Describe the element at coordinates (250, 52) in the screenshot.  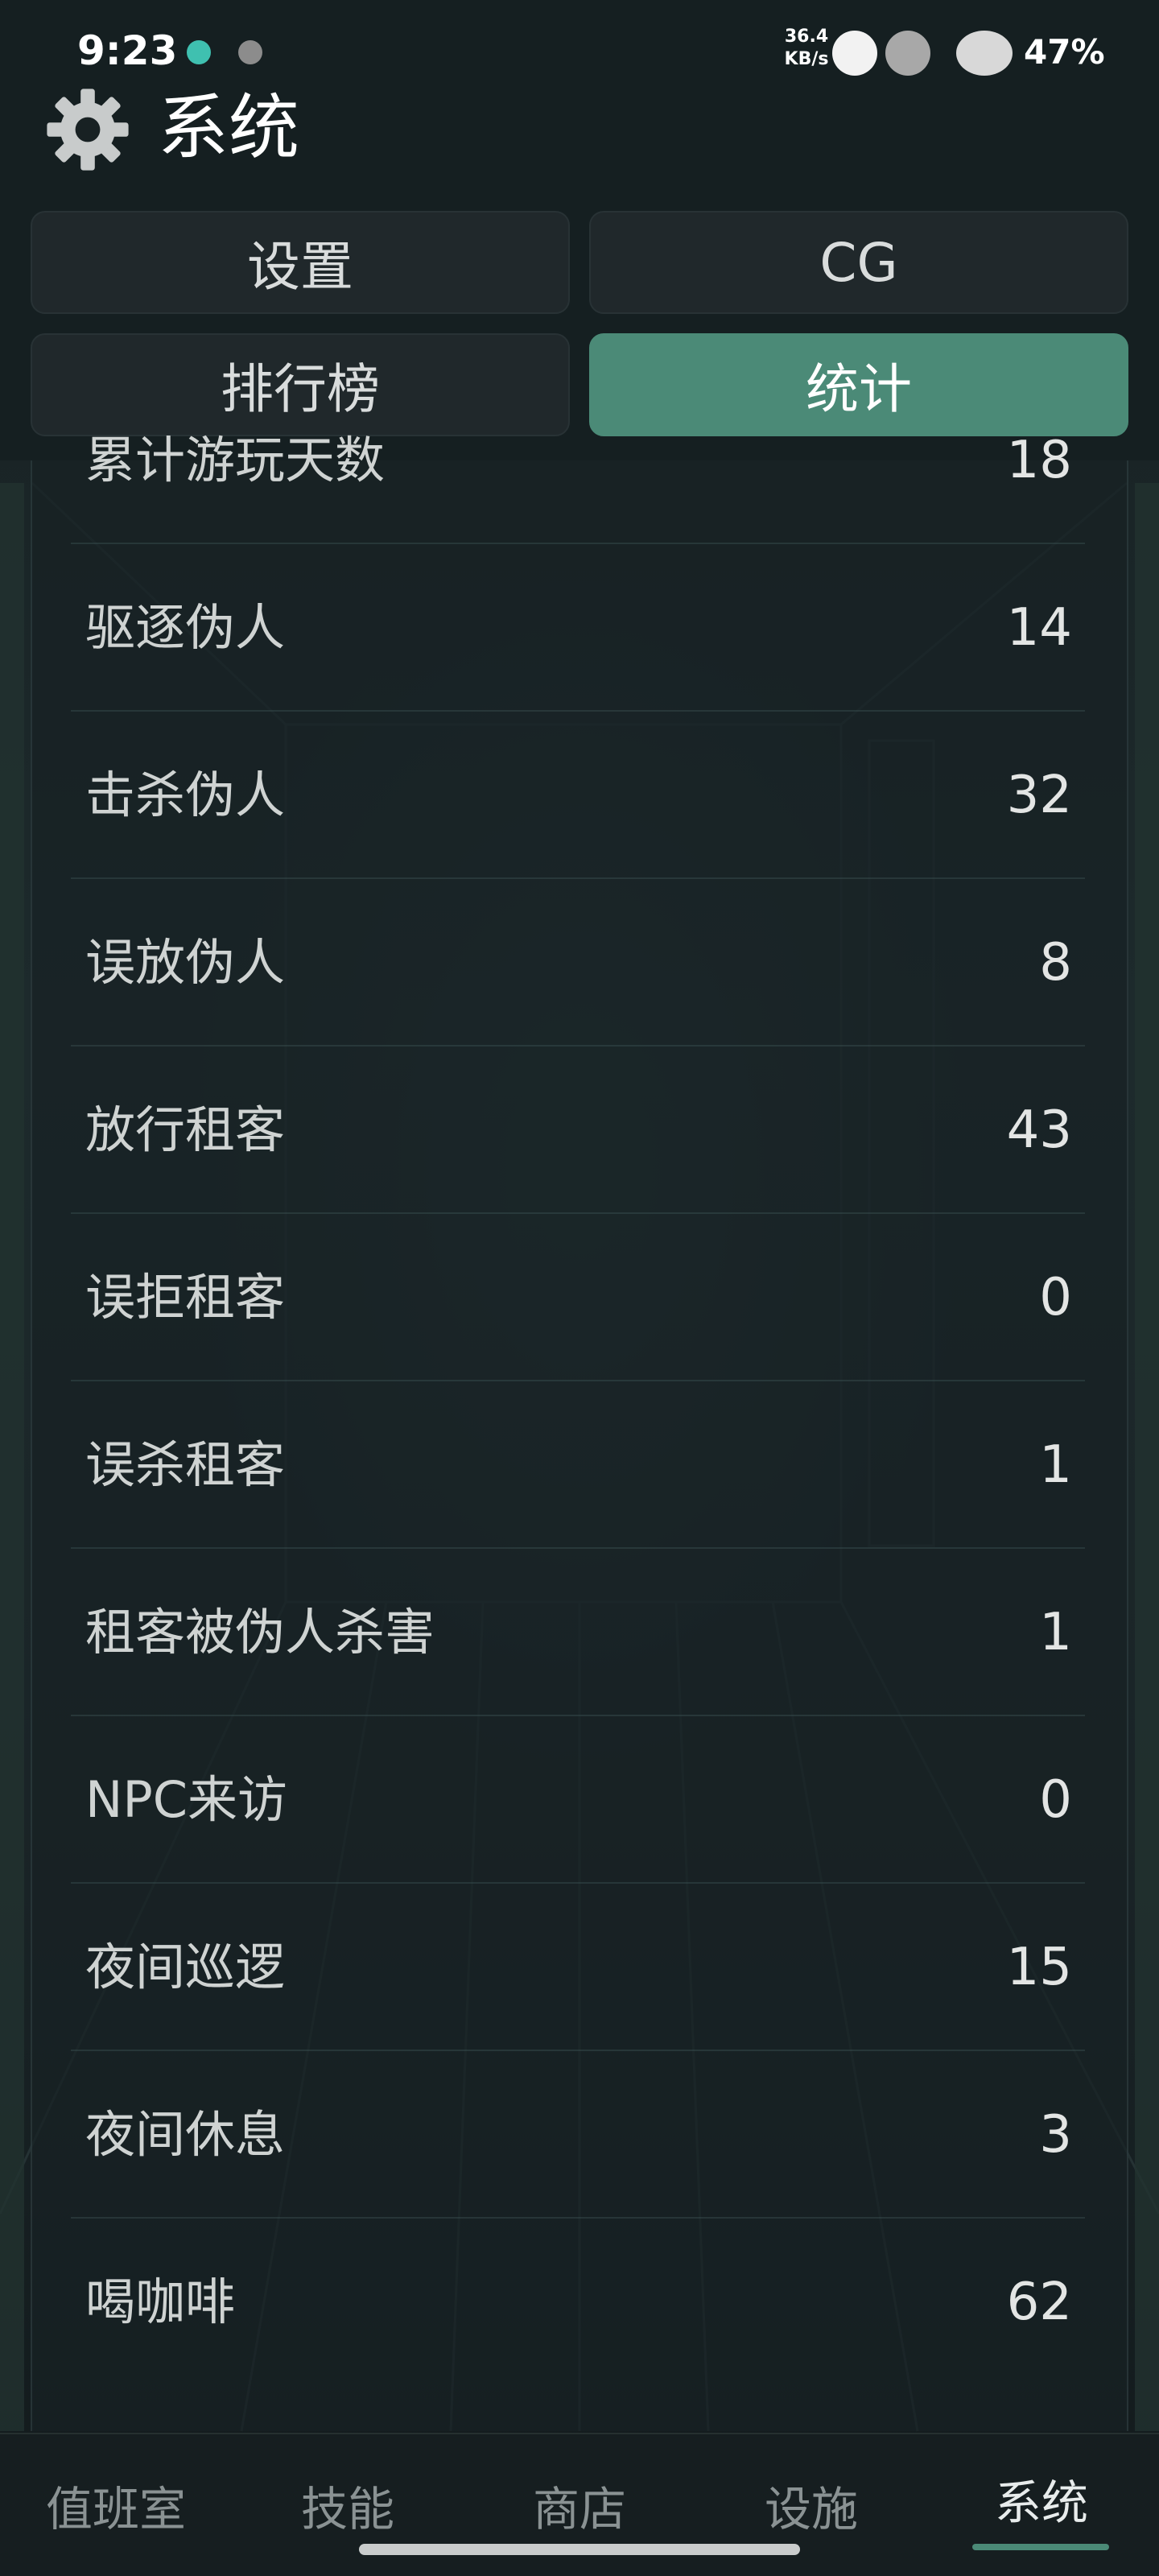
I see `notification-cat-icon` at that location.